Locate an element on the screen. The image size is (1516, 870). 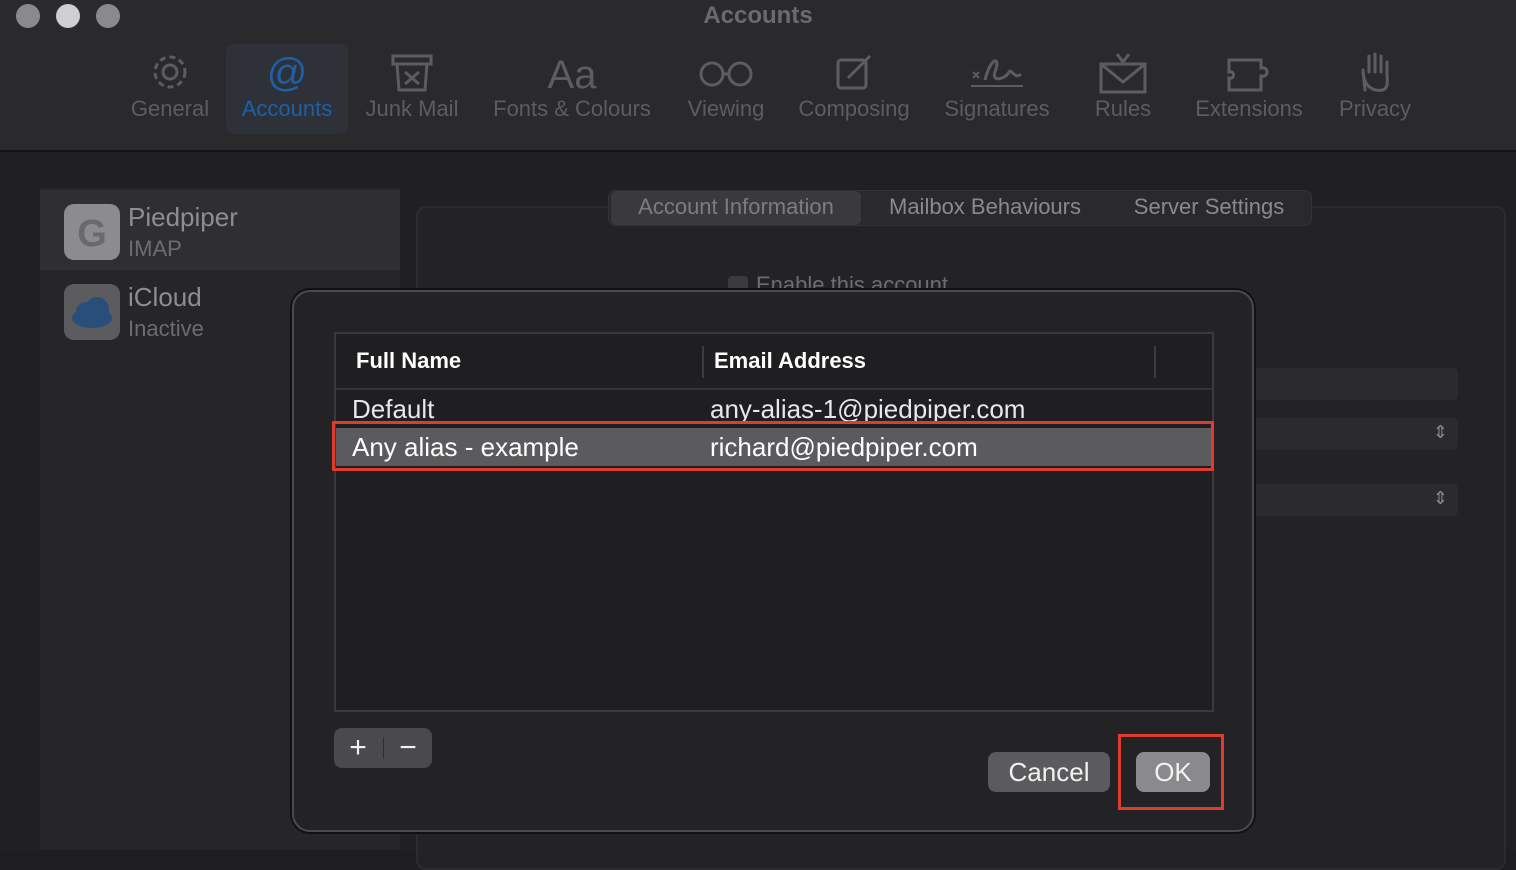
tab-account-information: Account Information is located at coordinates (736, 208).